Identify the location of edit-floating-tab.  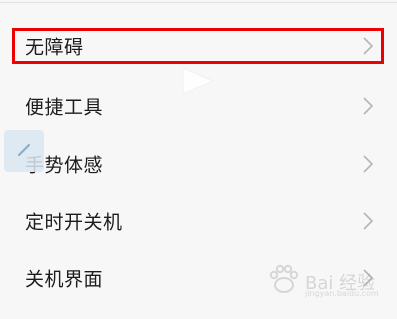
(24, 151).